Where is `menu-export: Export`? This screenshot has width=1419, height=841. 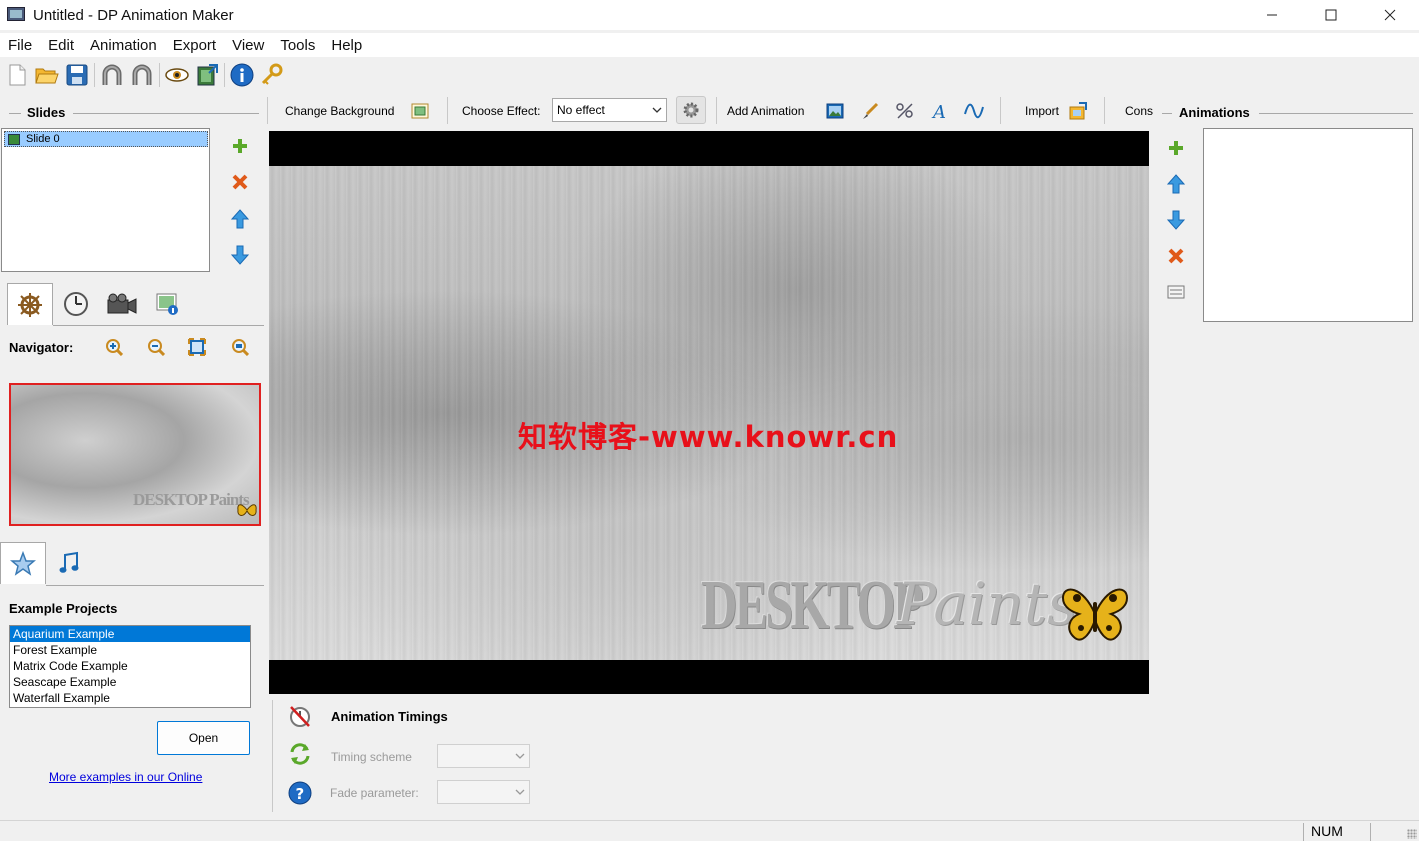 menu-export: Export is located at coordinates (194, 45).